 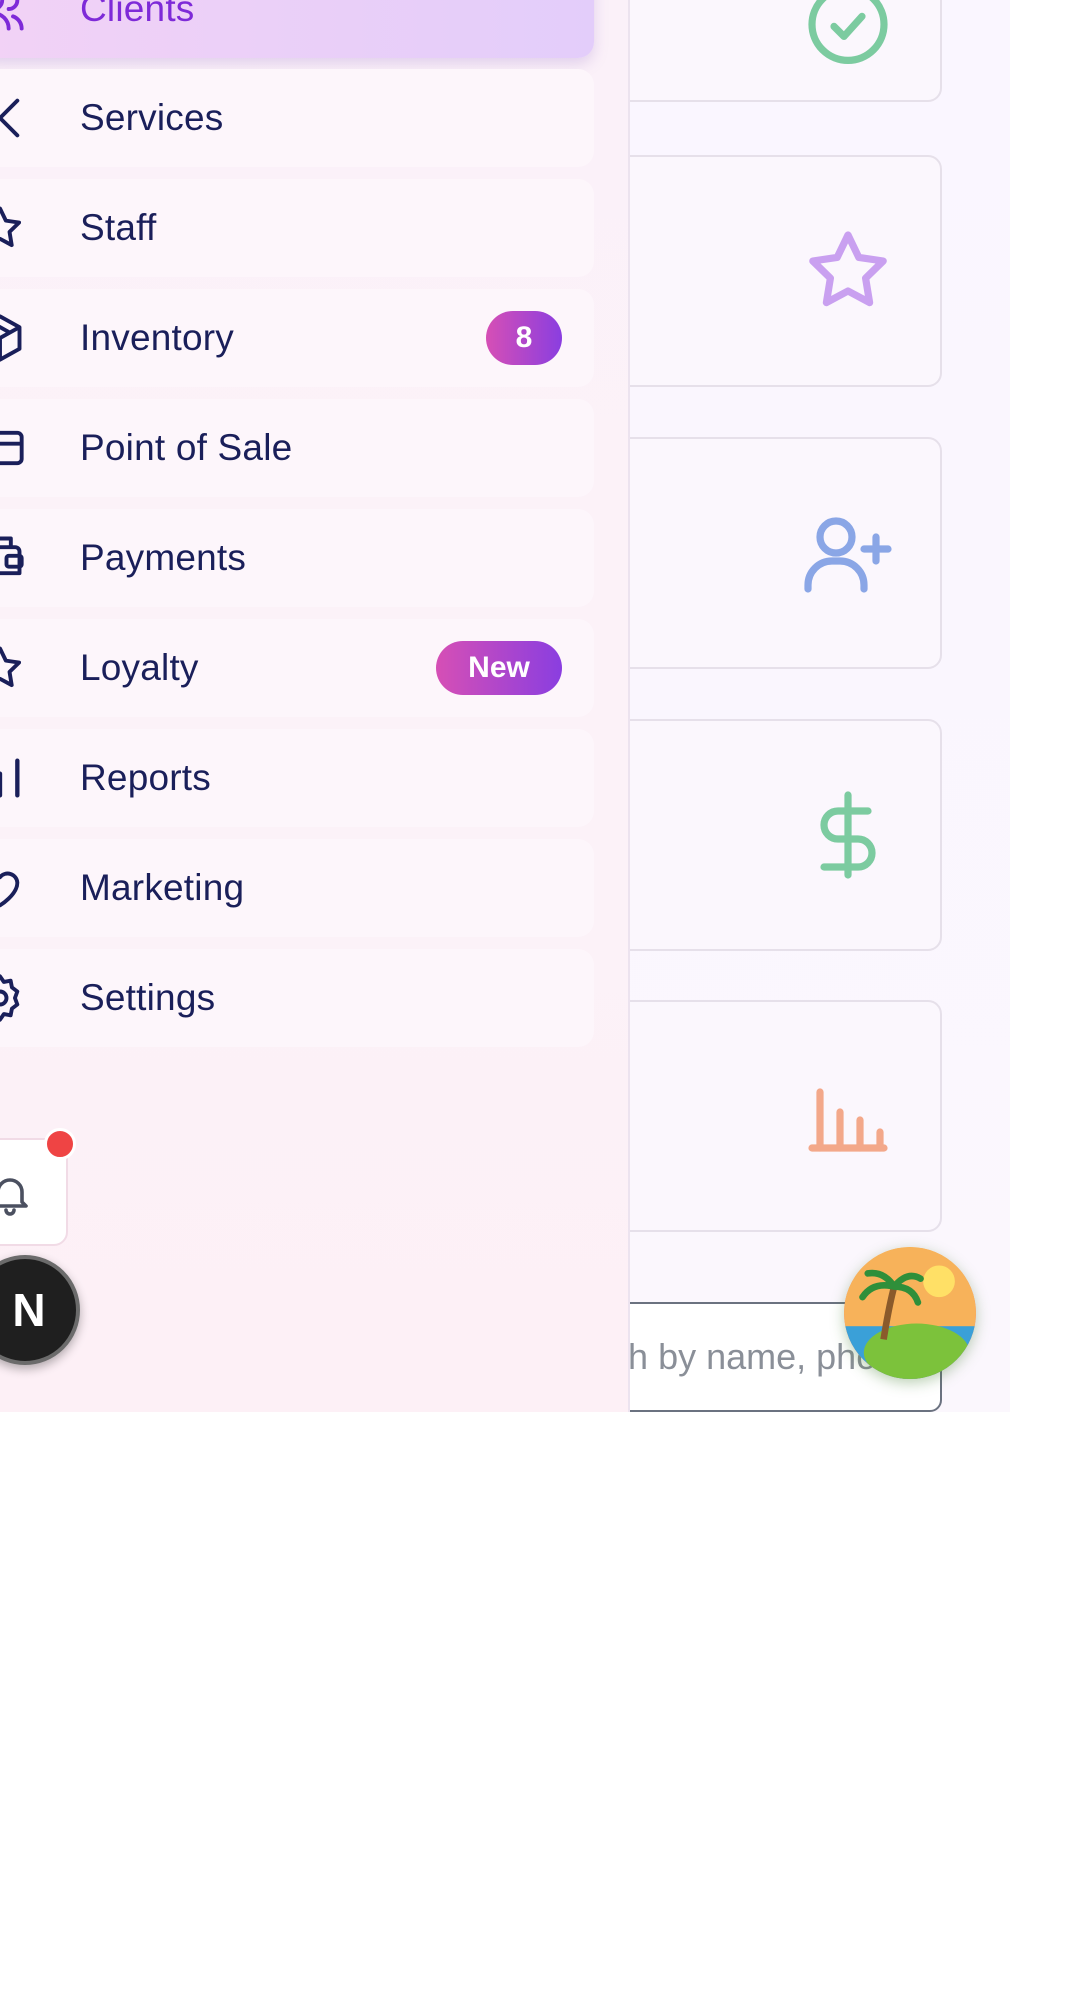 I want to click on new-badge: New, so click(x=499, y=668).